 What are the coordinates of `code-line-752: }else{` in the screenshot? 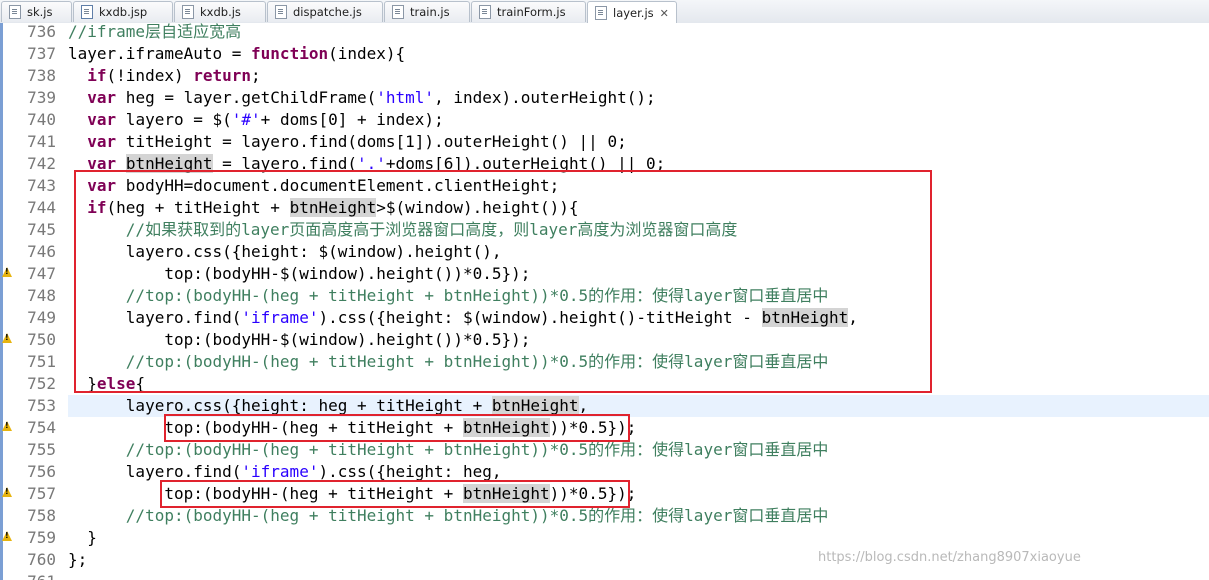 It's located at (638, 384).